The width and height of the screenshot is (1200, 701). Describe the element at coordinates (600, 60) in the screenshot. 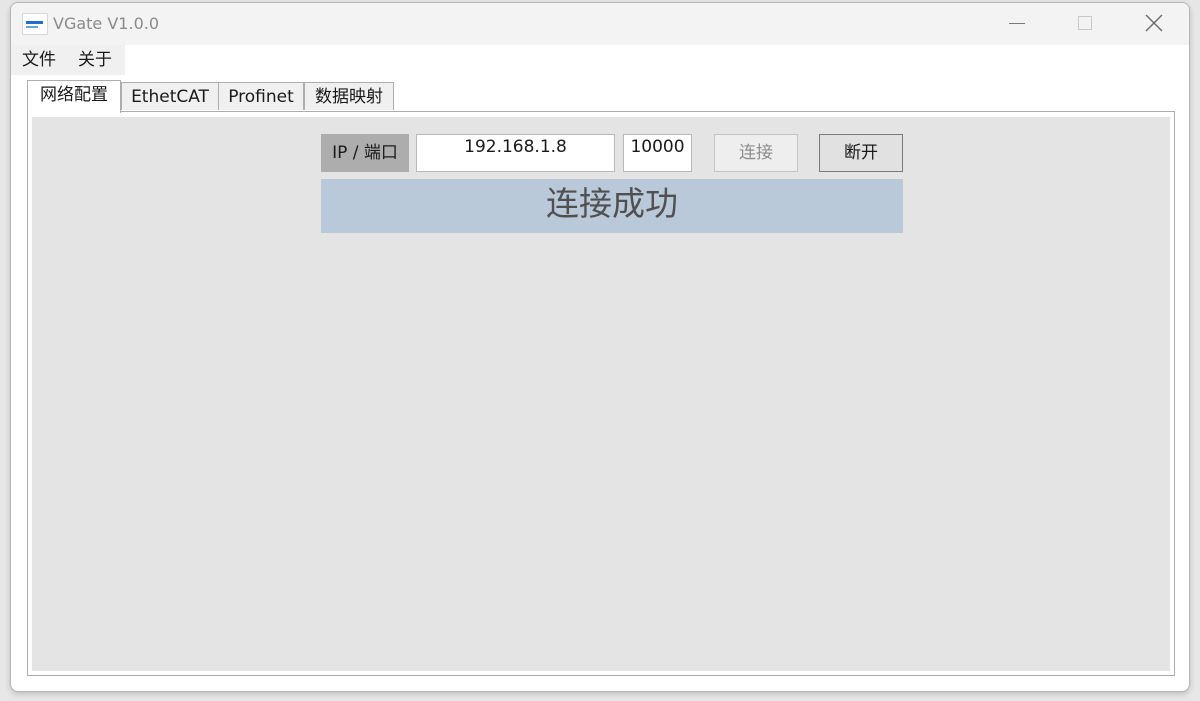

I see `menu-bar: 文件 关于` at that location.